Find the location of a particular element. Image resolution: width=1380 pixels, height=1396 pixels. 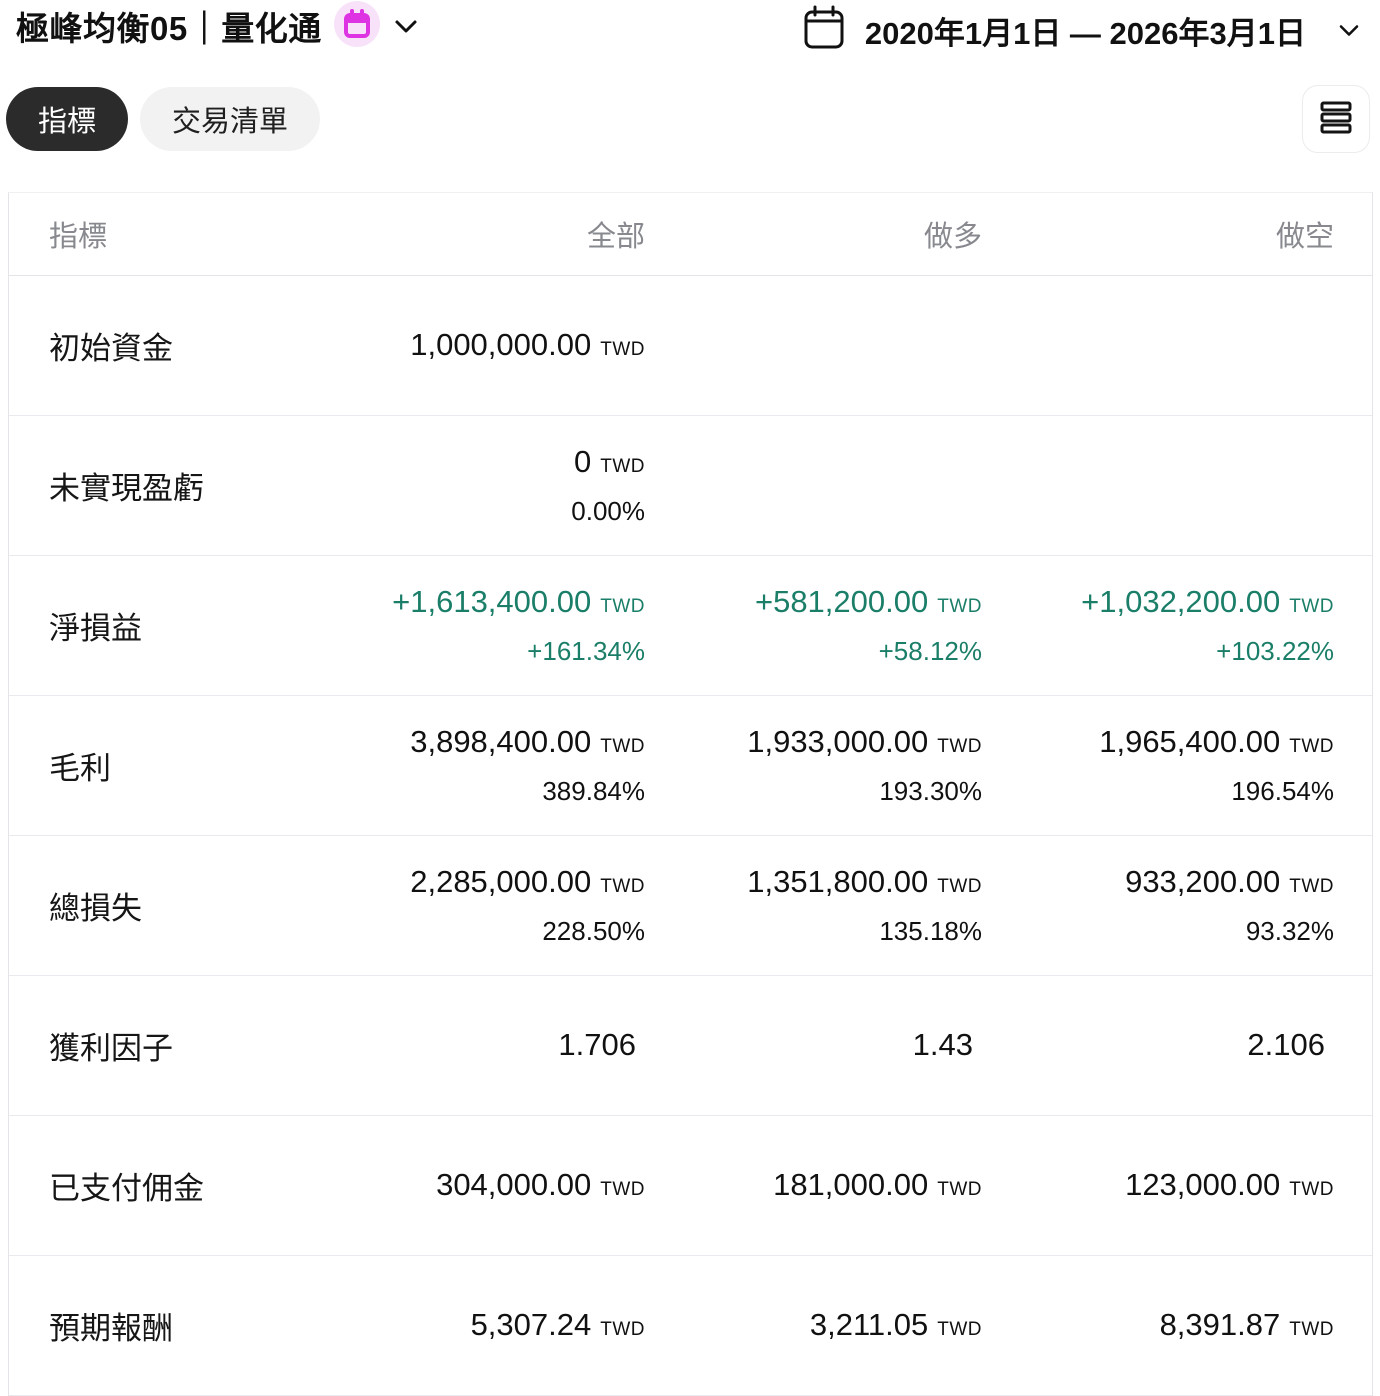

metric-percent: 0.00% is located at coordinates (608, 510).